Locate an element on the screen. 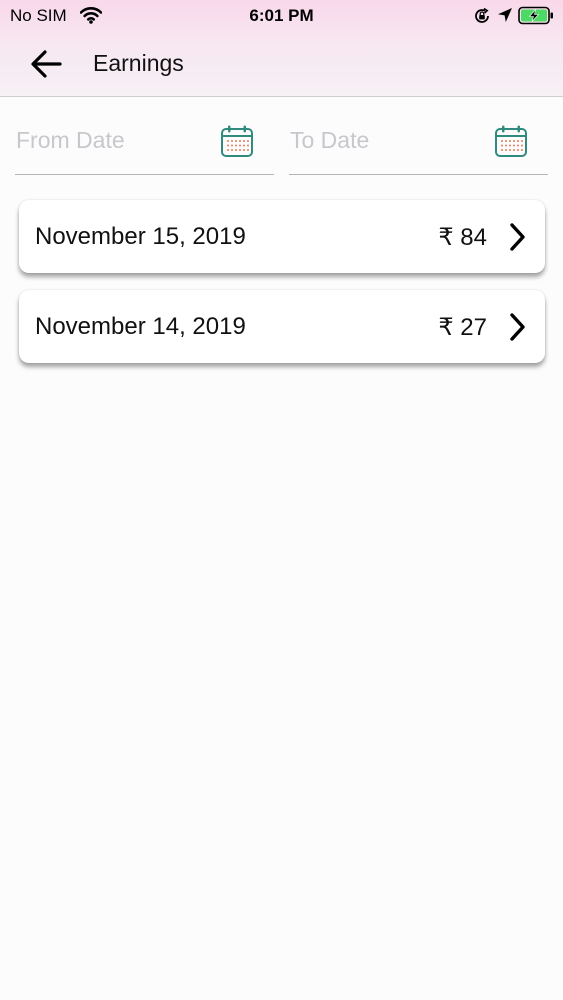 Image resolution: width=563 pixels, height=1000 pixels. nav-bar: Earnings is located at coordinates (281, 64).